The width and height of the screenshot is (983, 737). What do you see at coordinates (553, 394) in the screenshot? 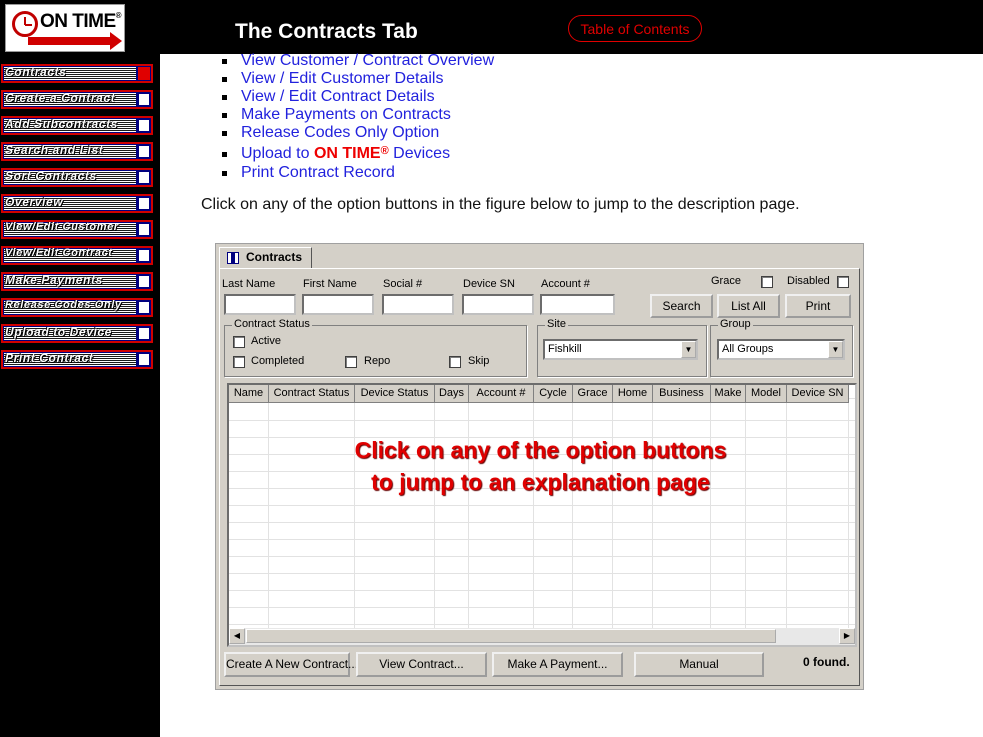
I see `column-header: Cycle` at bounding box center [553, 394].